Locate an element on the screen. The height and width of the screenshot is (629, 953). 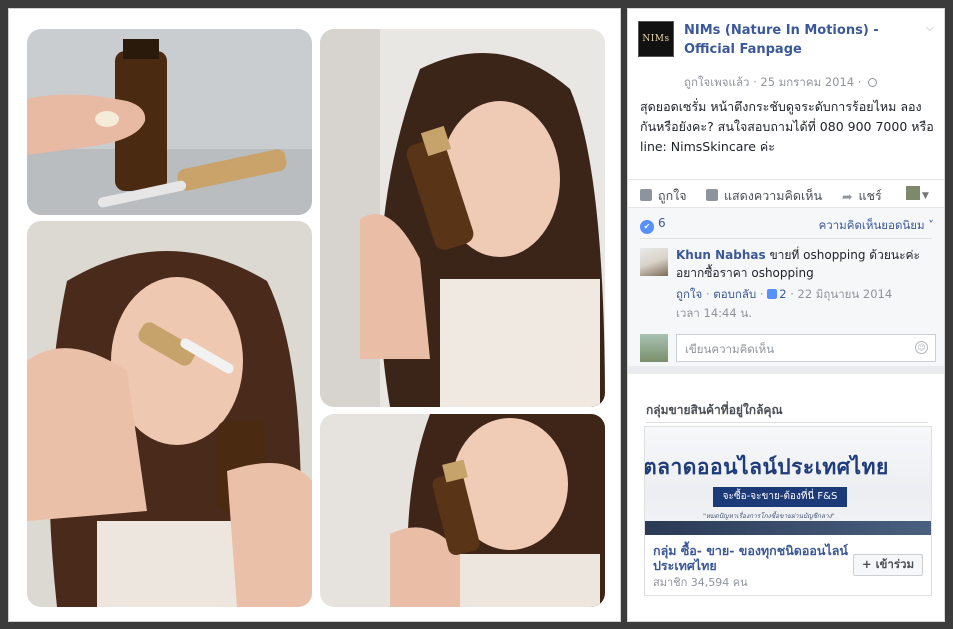
profile-thumb-icon is located at coordinates (913, 193).